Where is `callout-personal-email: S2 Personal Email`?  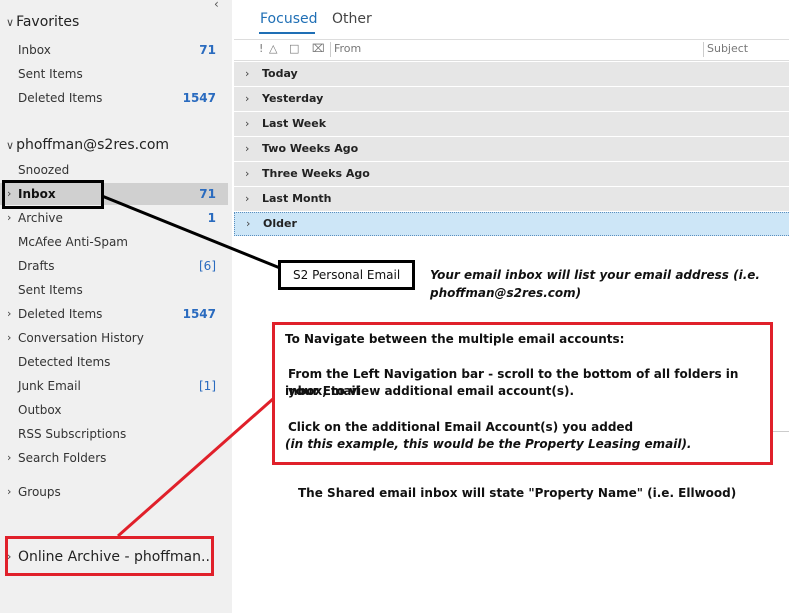
callout-personal-email: S2 Personal Email is located at coordinates (346, 275).